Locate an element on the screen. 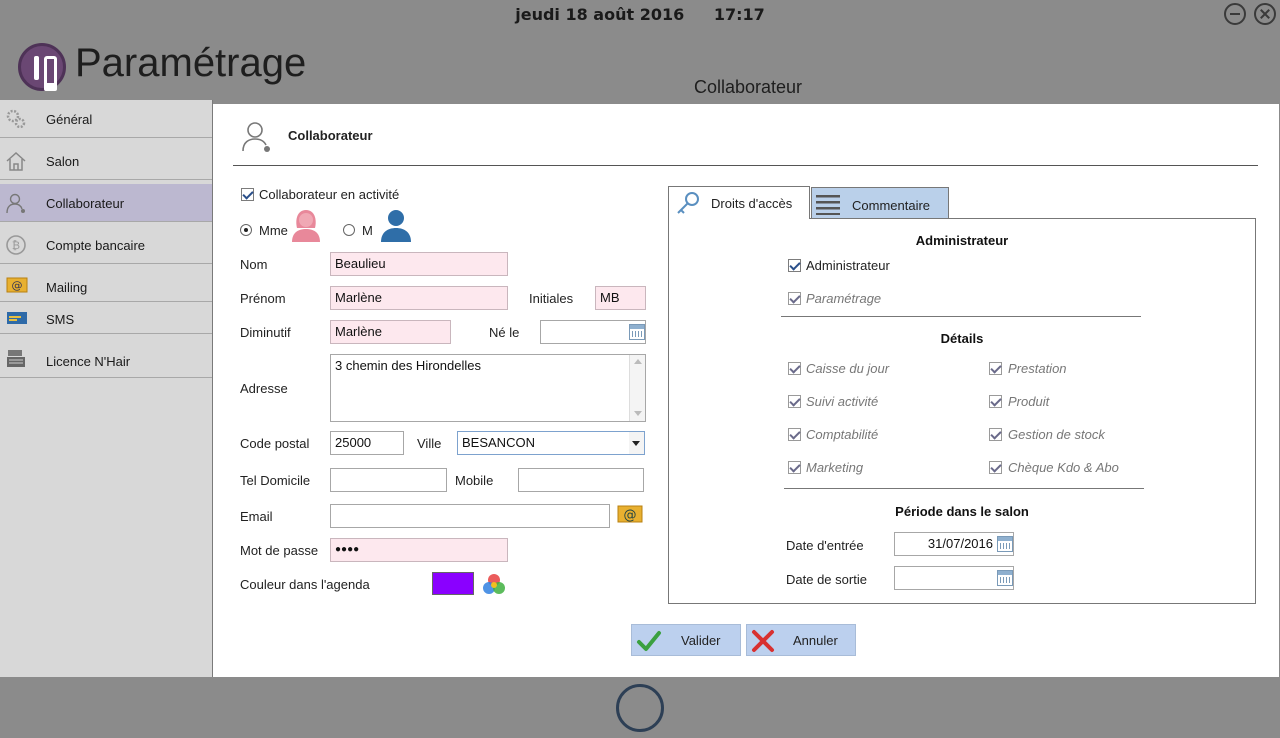  color-picker-icon is located at coordinates (494, 584).